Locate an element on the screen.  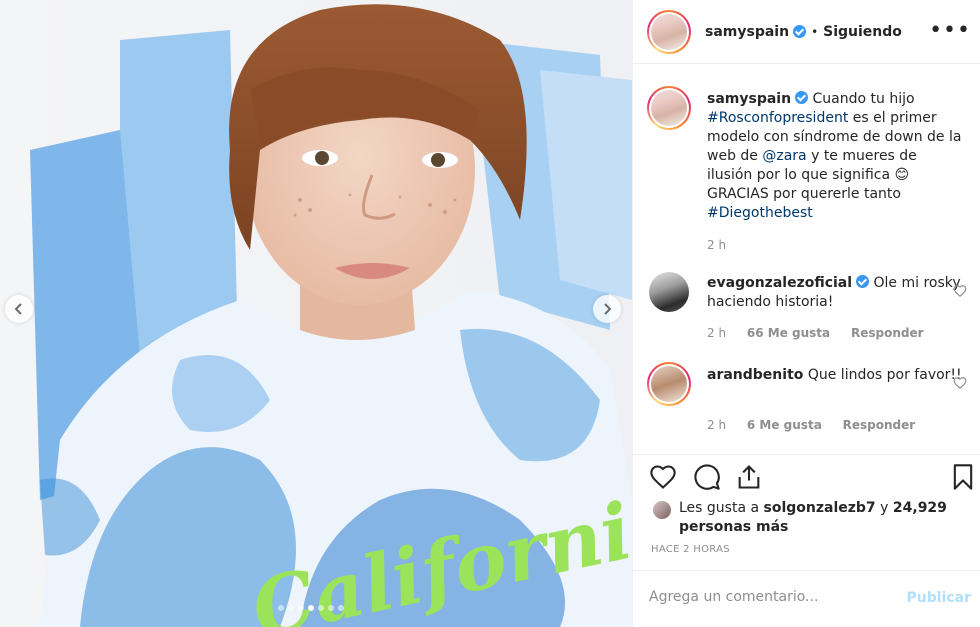
follow-status-button: Siguiendo is located at coordinates (862, 32).